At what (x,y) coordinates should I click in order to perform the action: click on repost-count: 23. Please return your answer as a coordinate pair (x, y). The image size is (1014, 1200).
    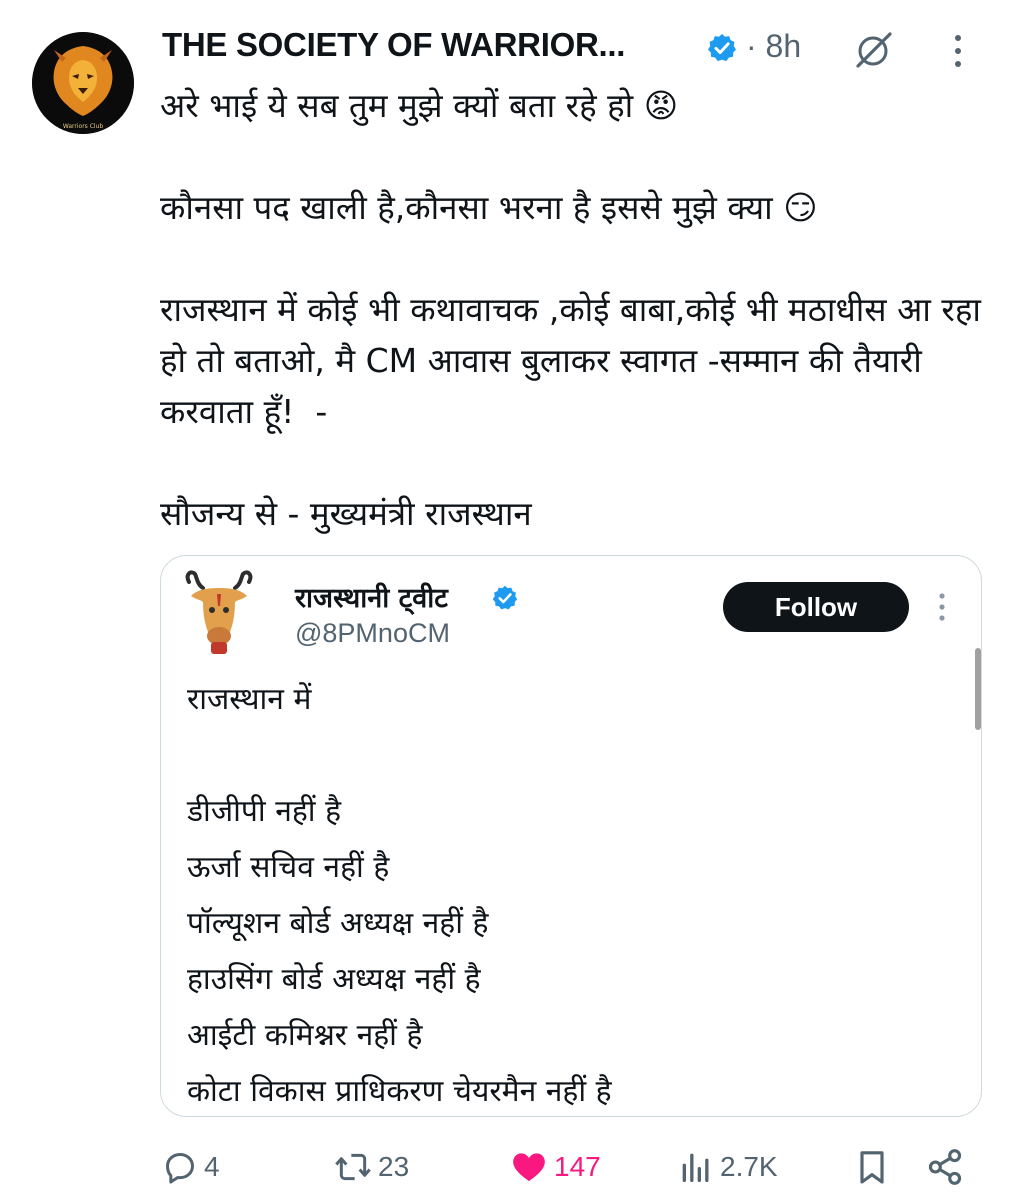
    Looking at the image, I should click on (394, 1166).